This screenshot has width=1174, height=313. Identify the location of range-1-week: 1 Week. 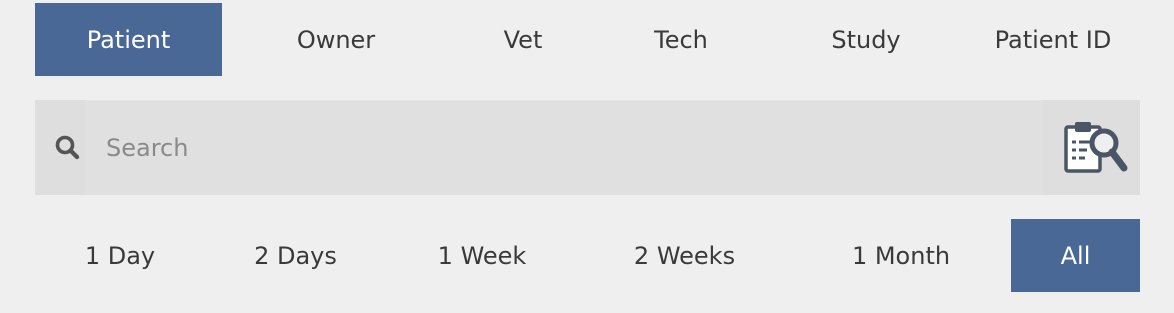
(482, 255).